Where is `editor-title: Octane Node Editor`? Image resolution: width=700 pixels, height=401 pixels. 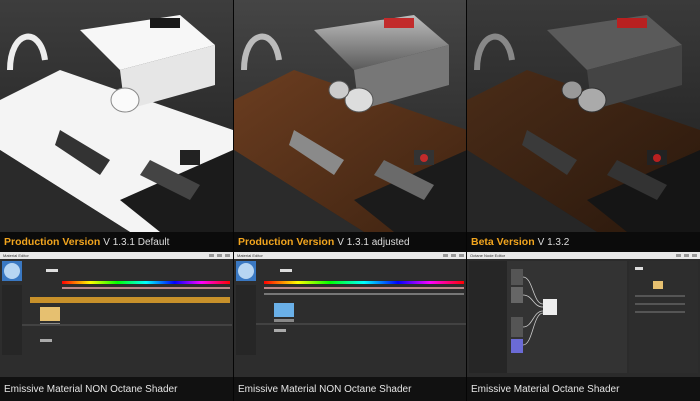
editor-title: Octane Node Editor is located at coordinates (488, 255).